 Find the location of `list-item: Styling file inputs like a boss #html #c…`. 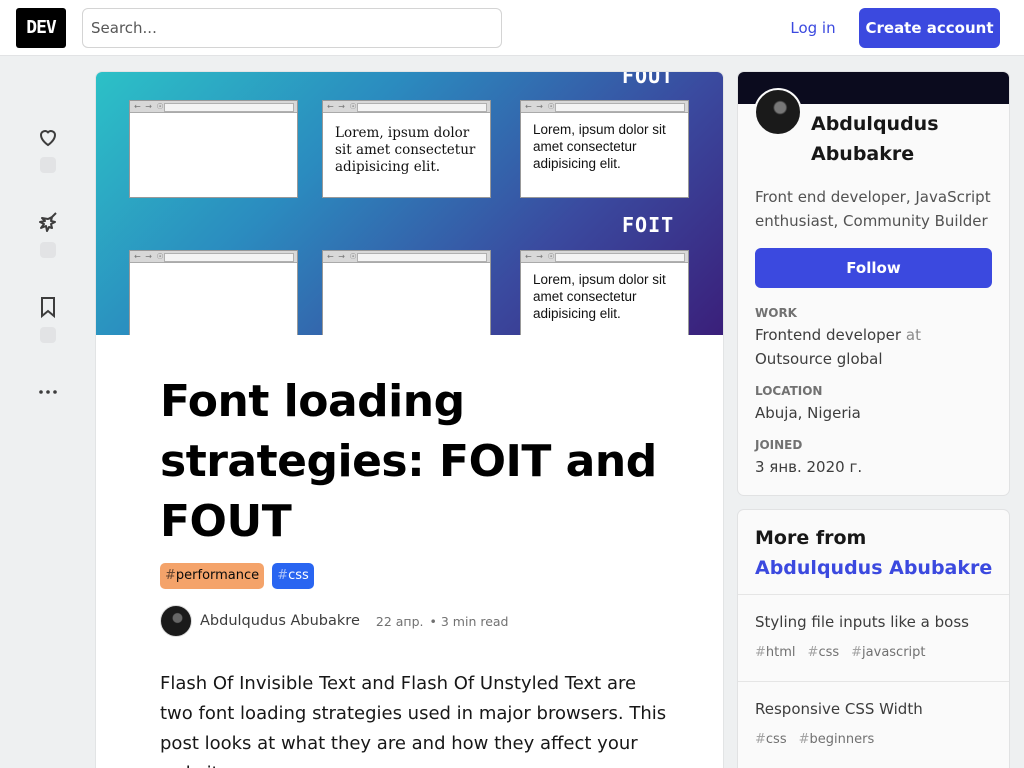

list-item: Styling file inputs like a boss #html #c… is located at coordinates (873, 637).